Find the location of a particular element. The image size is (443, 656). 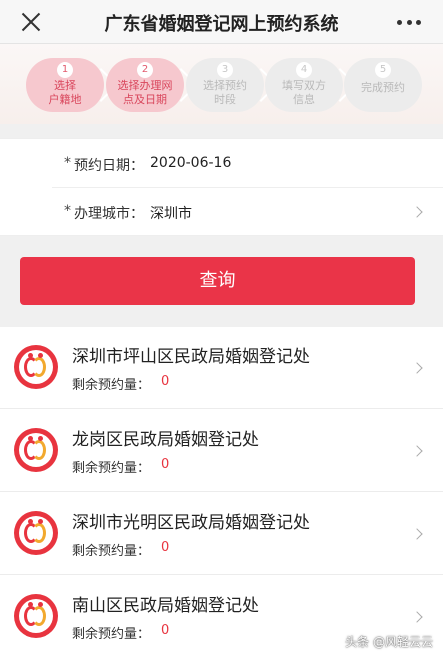

city-label: 办理城市： is located at coordinates (109, 214).